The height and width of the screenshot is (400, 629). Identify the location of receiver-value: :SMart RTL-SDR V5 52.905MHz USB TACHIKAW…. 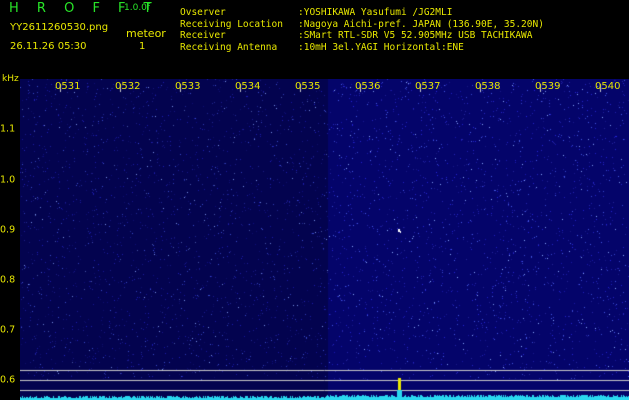
(415, 36).